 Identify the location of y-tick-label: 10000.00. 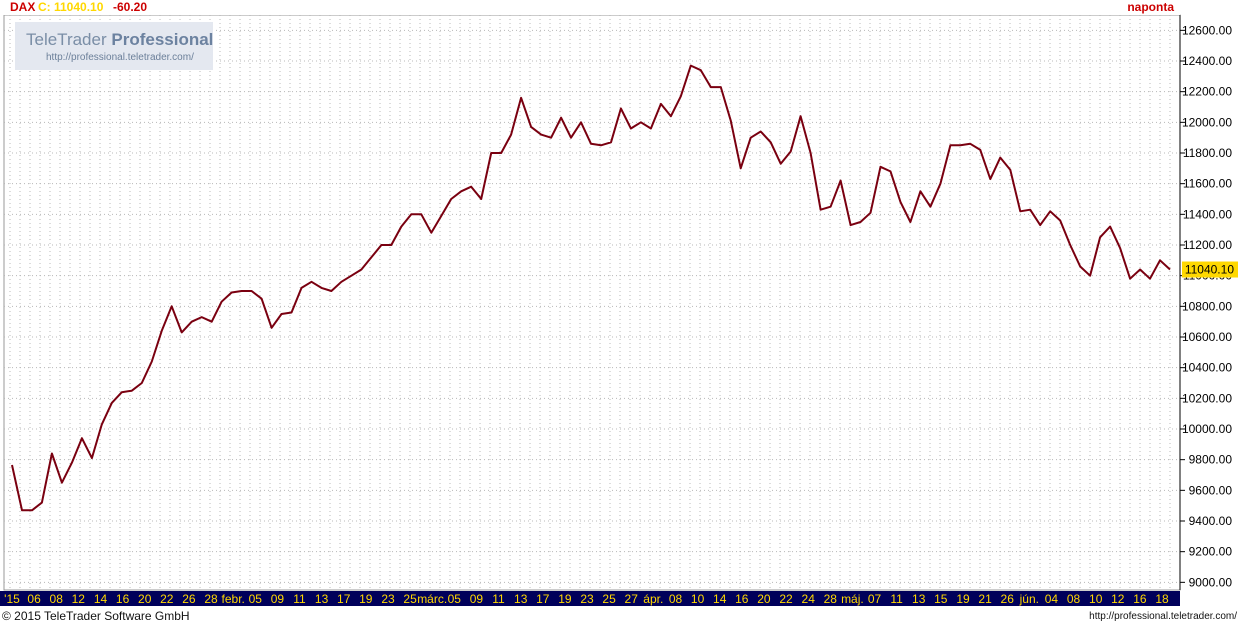
(1207, 429).